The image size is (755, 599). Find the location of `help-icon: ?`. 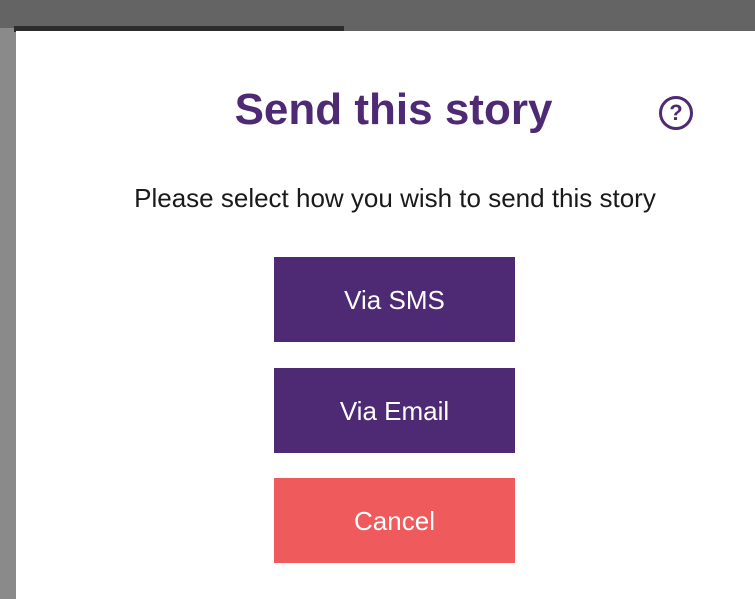

help-icon: ? is located at coordinates (676, 113).